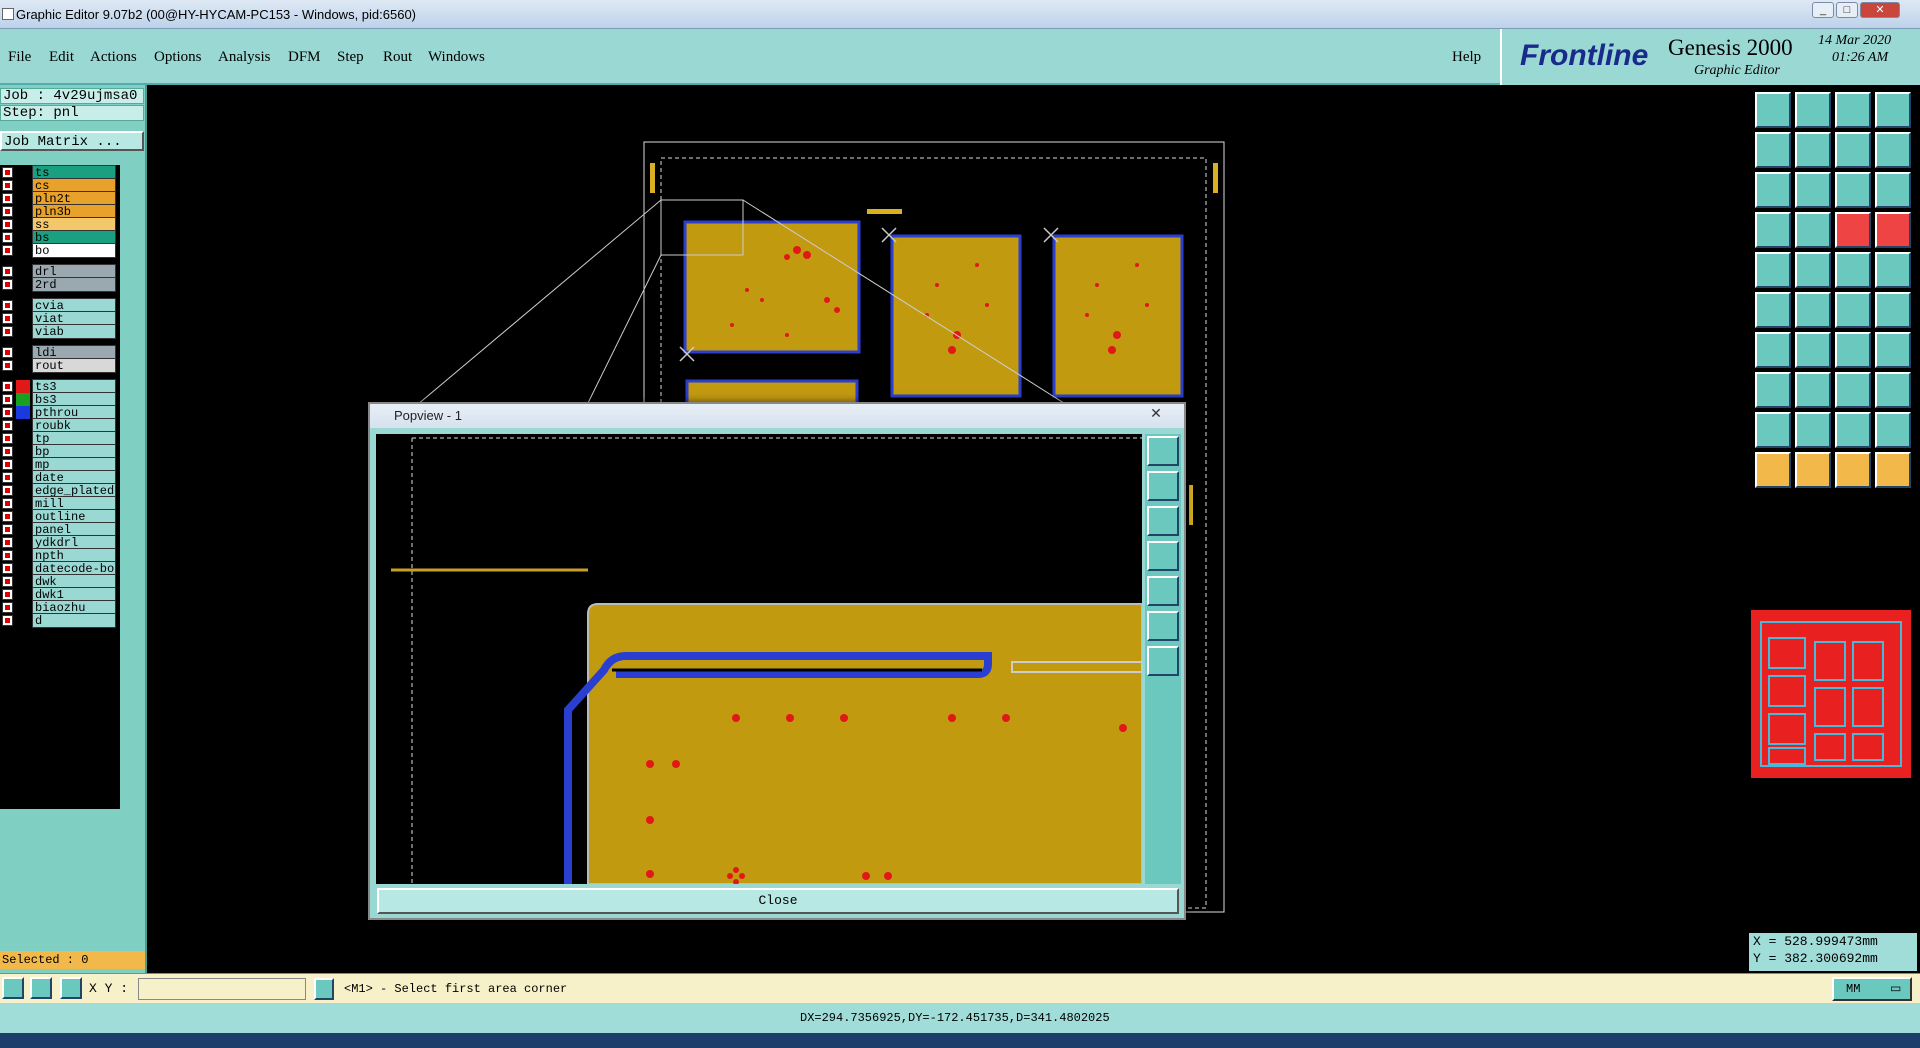  I want to click on snap-mode-icon, so click(13, 988).